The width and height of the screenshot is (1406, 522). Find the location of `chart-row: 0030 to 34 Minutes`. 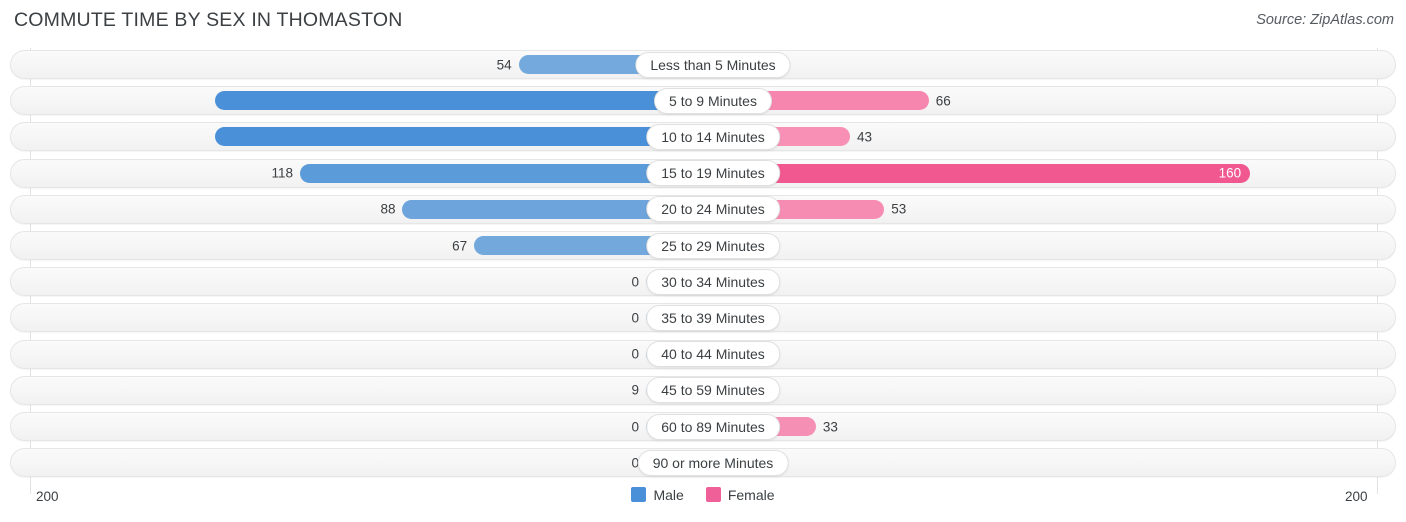

chart-row: 0030 to 34 Minutes is located at coordinates (703, 282).